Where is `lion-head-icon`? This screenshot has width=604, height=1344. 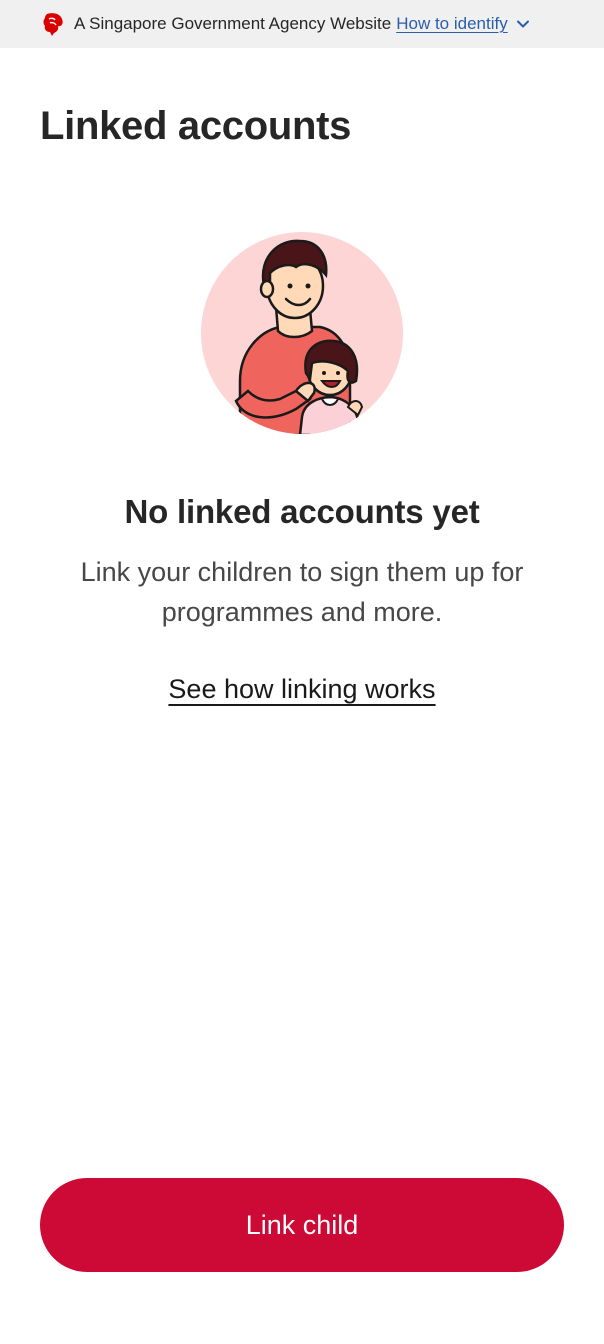
lion-head-icon is located at coordinates (53, 24).